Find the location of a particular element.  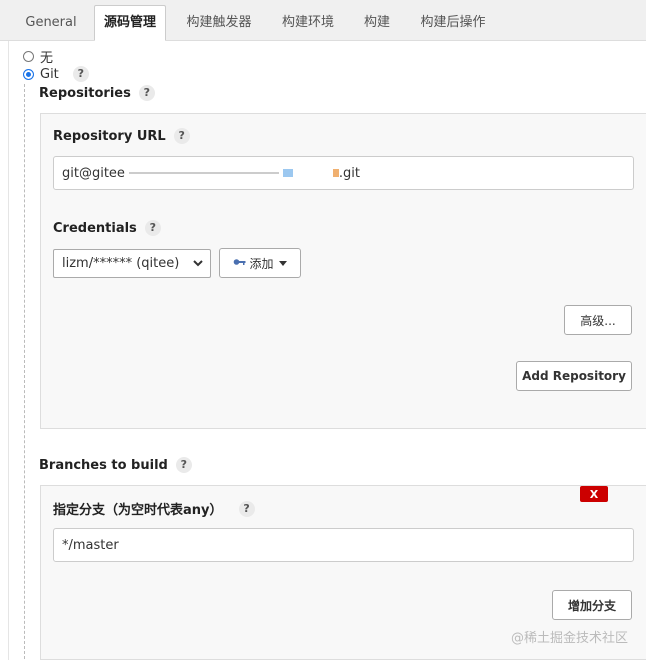

repository-url-prefix: git@gitee is located at coordinates (93, 173).